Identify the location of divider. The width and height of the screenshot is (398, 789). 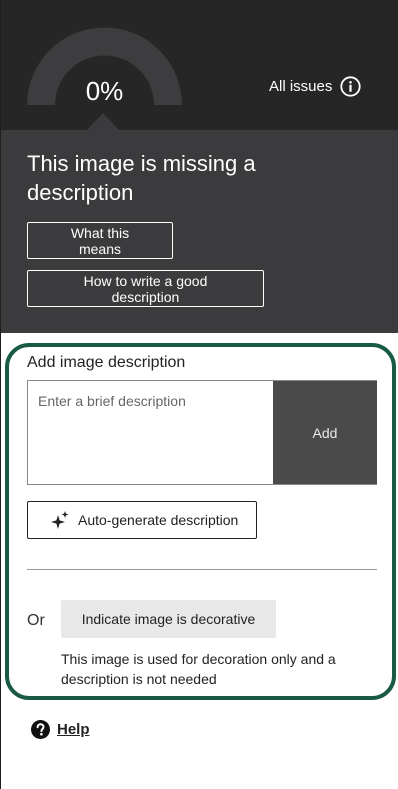
(202, 569).